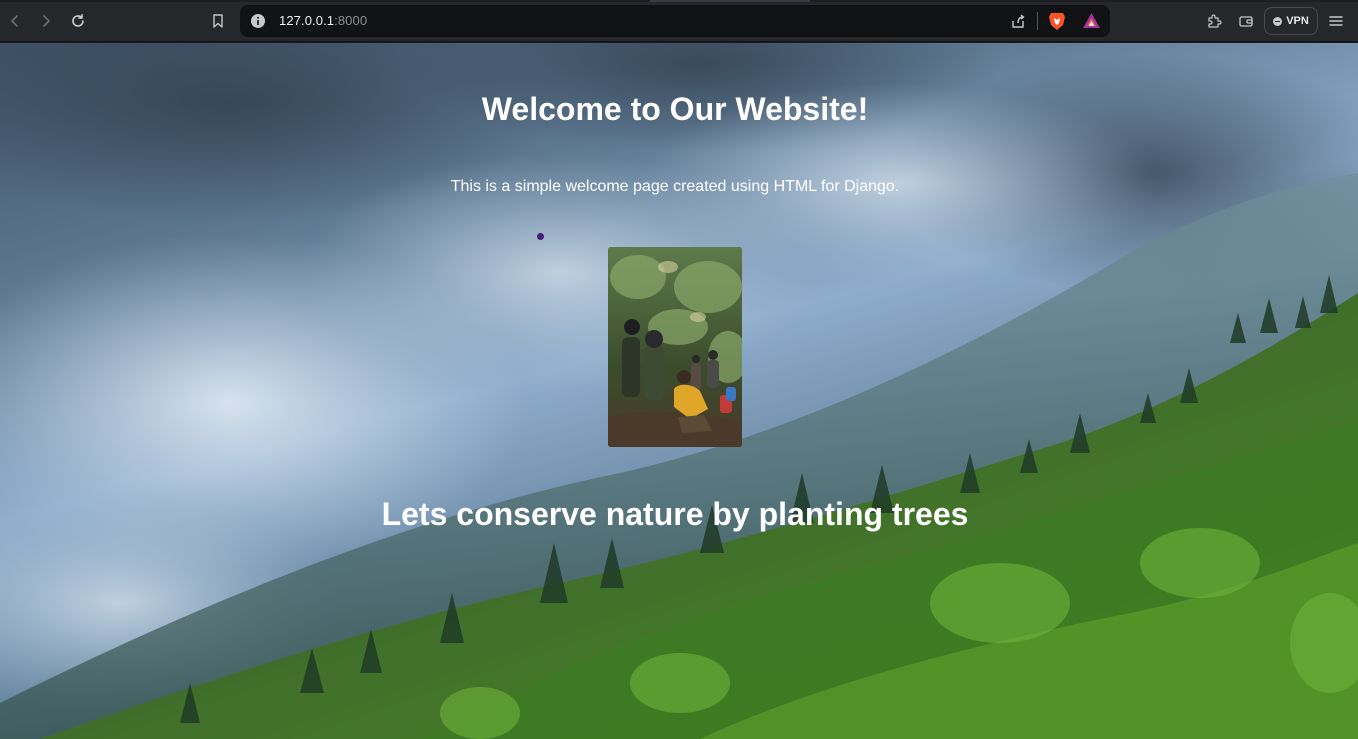 This screenshot has height=739, width=1358. I want to click on vpn-button: VPN, so click(1291, 21).